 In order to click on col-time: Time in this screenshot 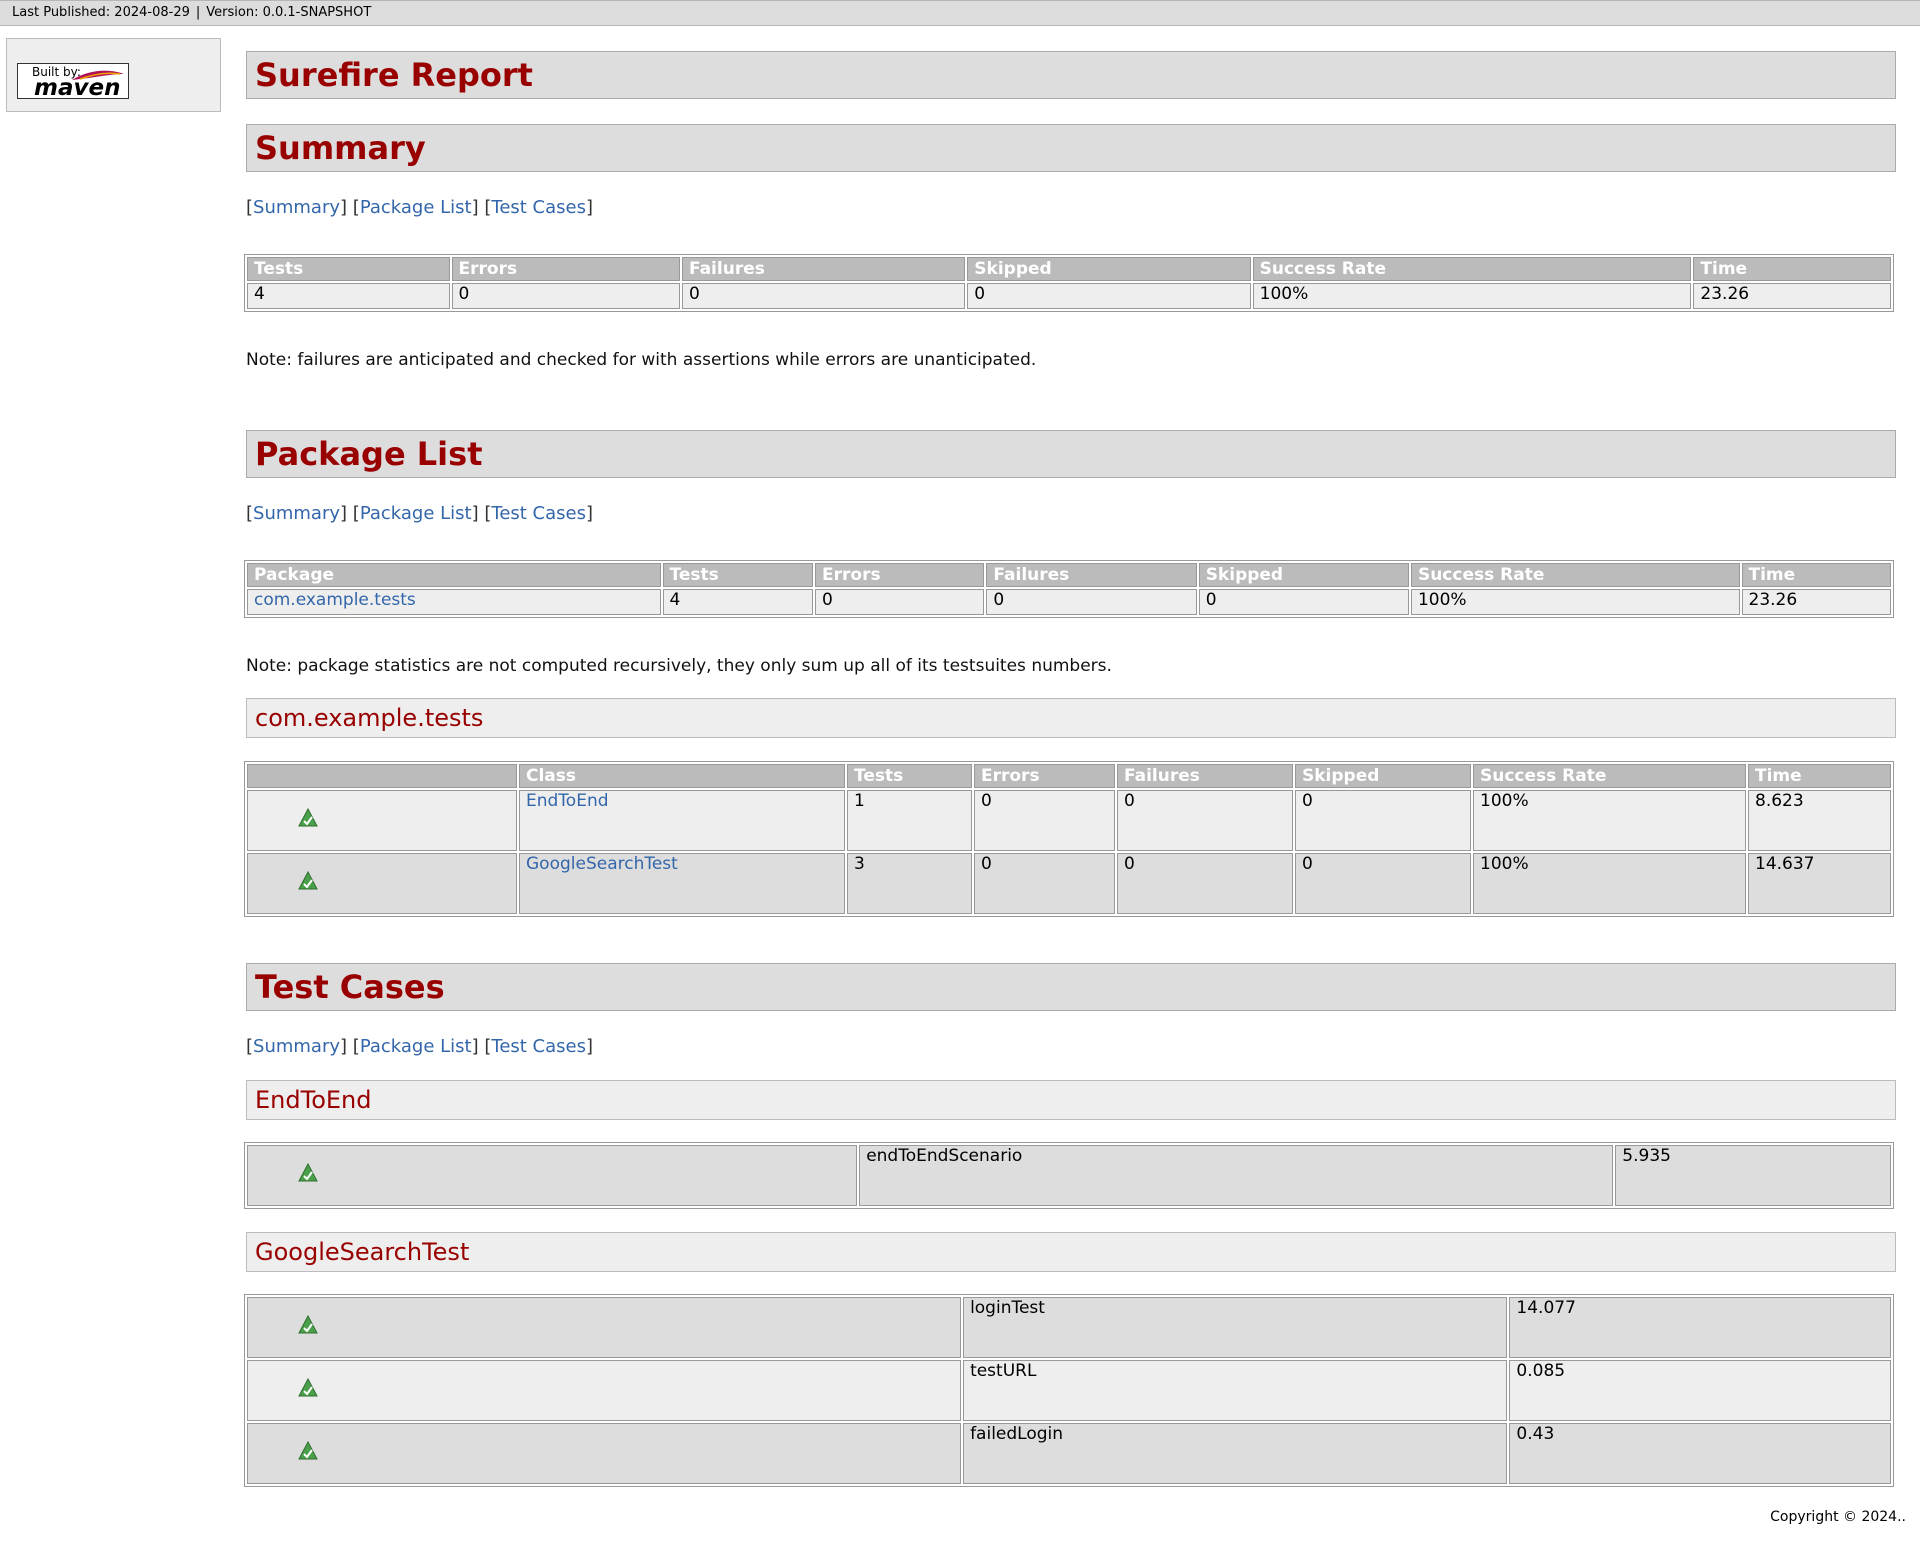, I will do `click(1792, 269)`.